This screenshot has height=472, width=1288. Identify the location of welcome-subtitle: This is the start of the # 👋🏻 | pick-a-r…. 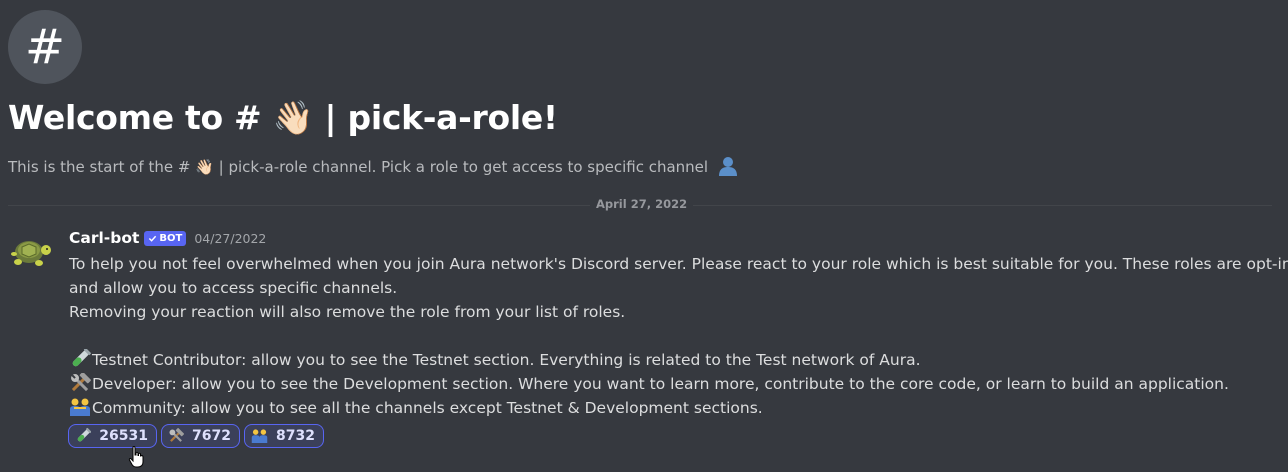
(373, 166).